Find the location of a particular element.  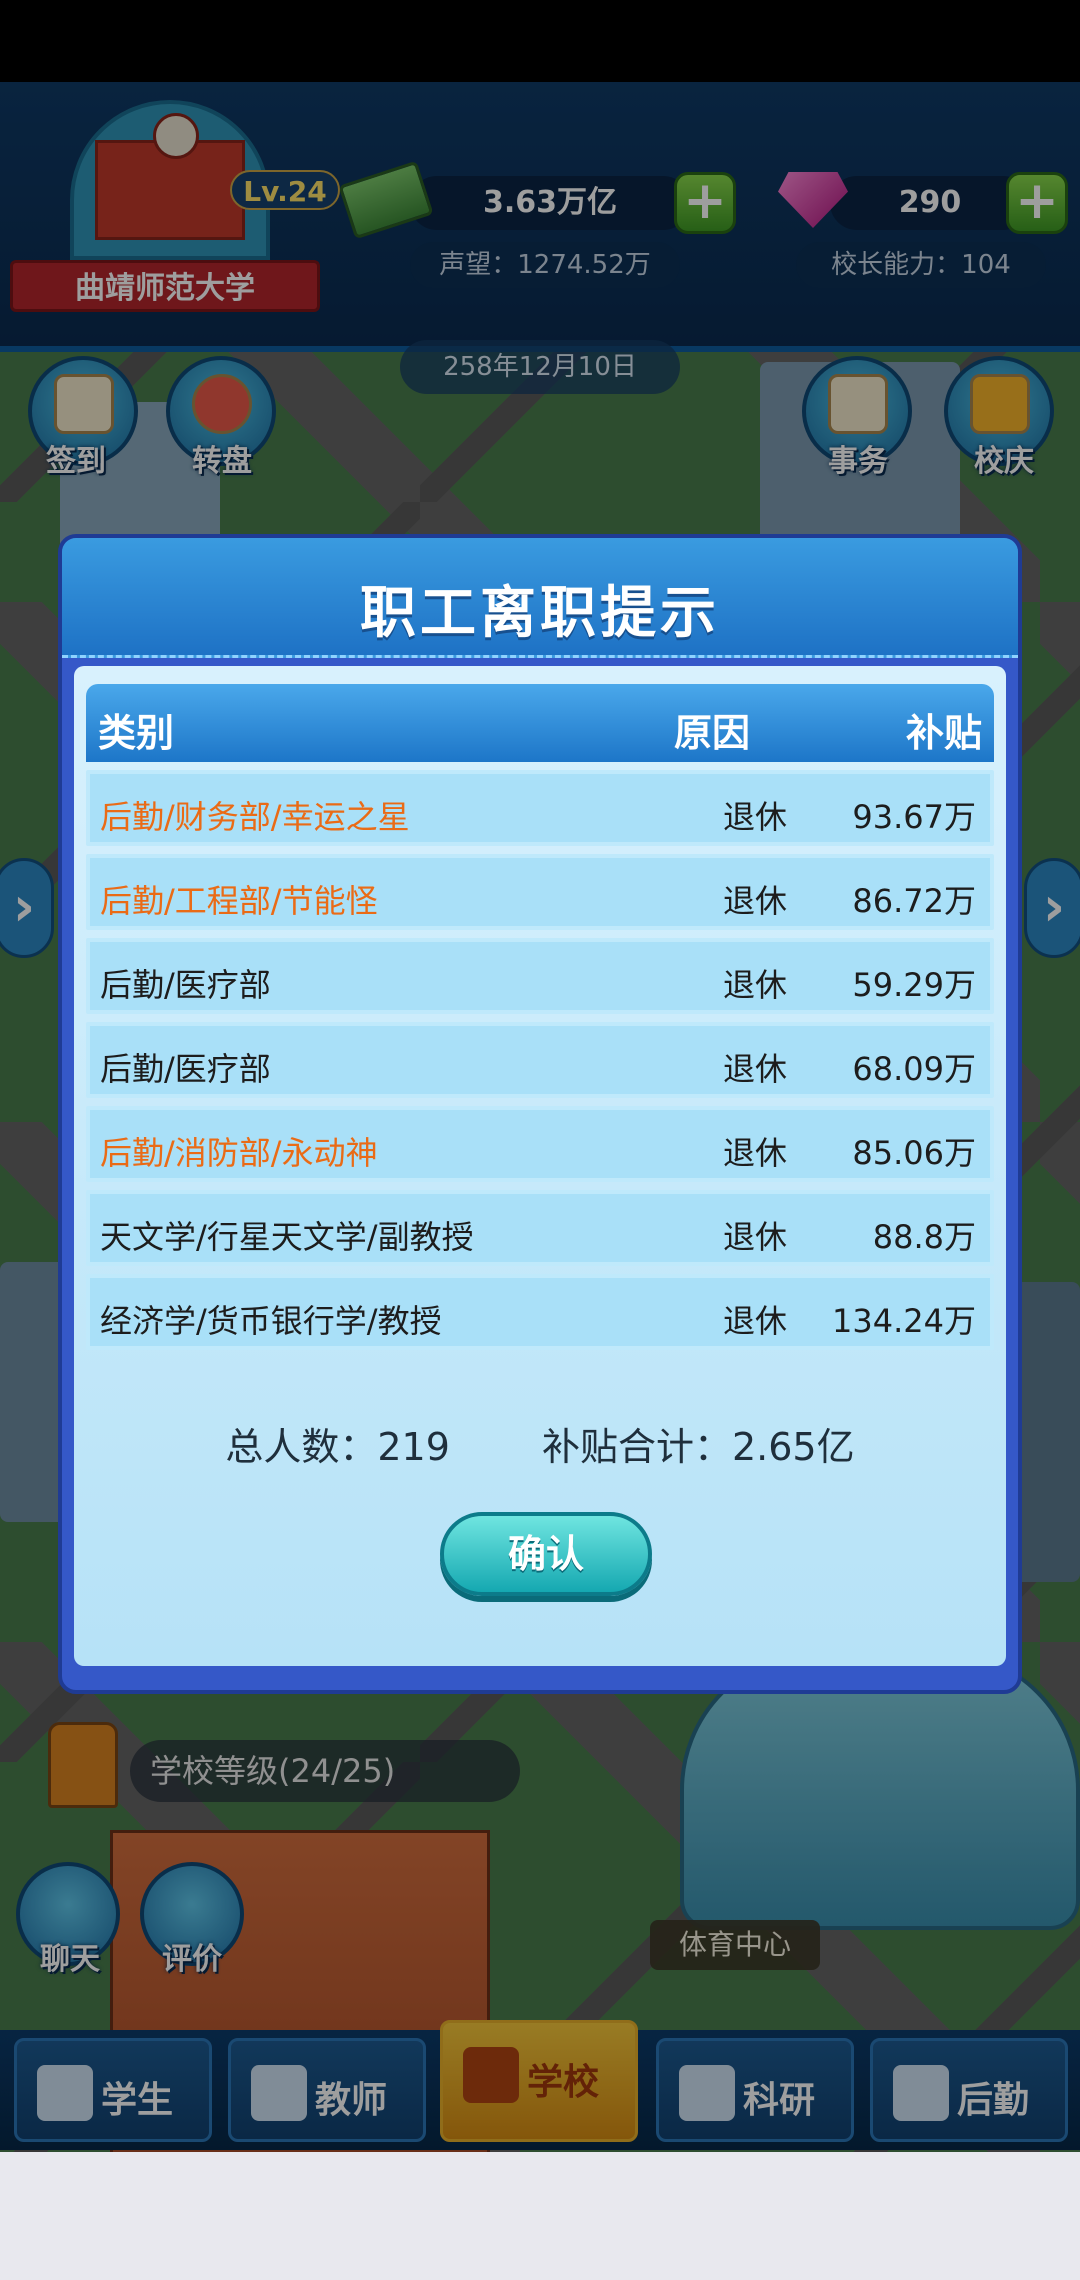

row-category: 天文学/行星天文学/副教授 is located at coordinates (287, 1237).